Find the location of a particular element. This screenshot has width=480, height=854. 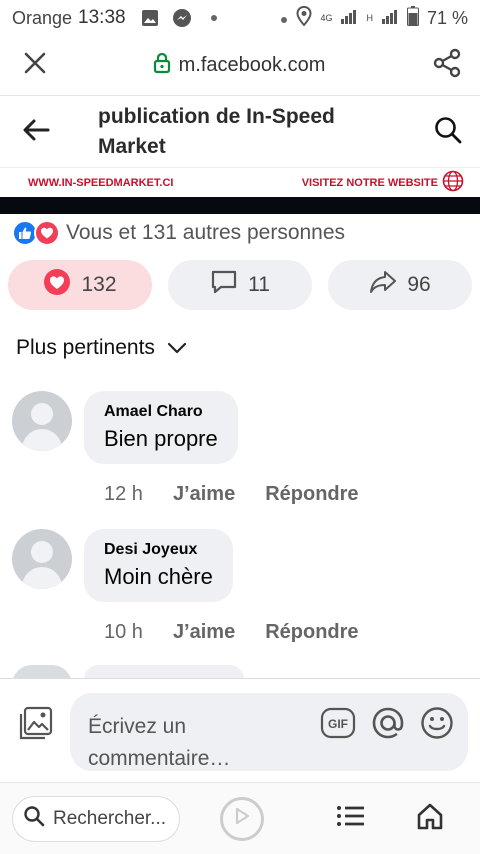

clock: 13:38 is located at coordinates (102, 17).